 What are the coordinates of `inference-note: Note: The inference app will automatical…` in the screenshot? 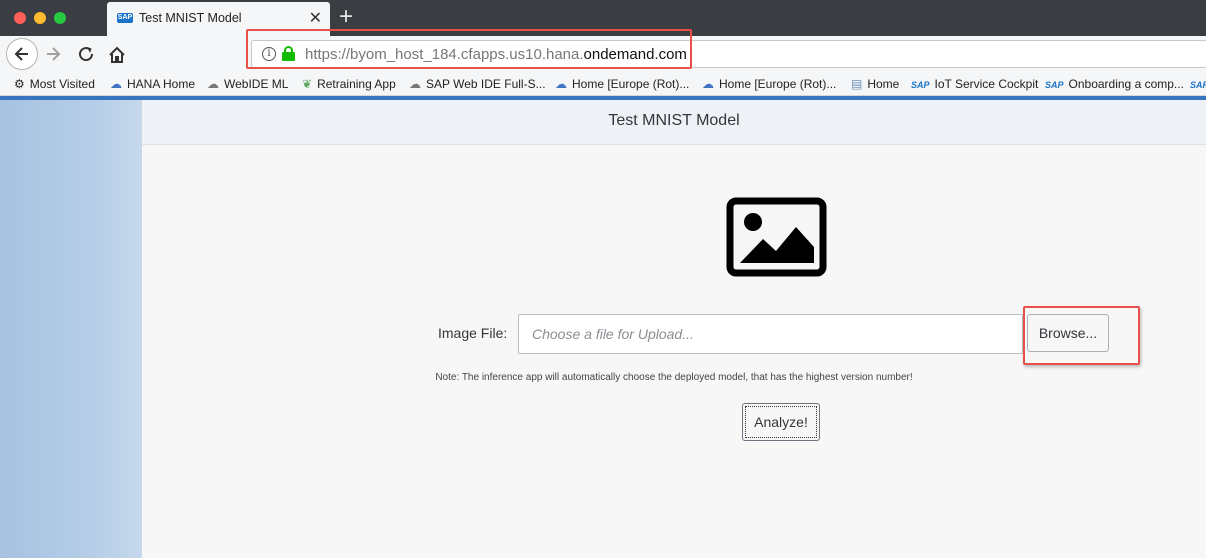 It's located at (674, 377).